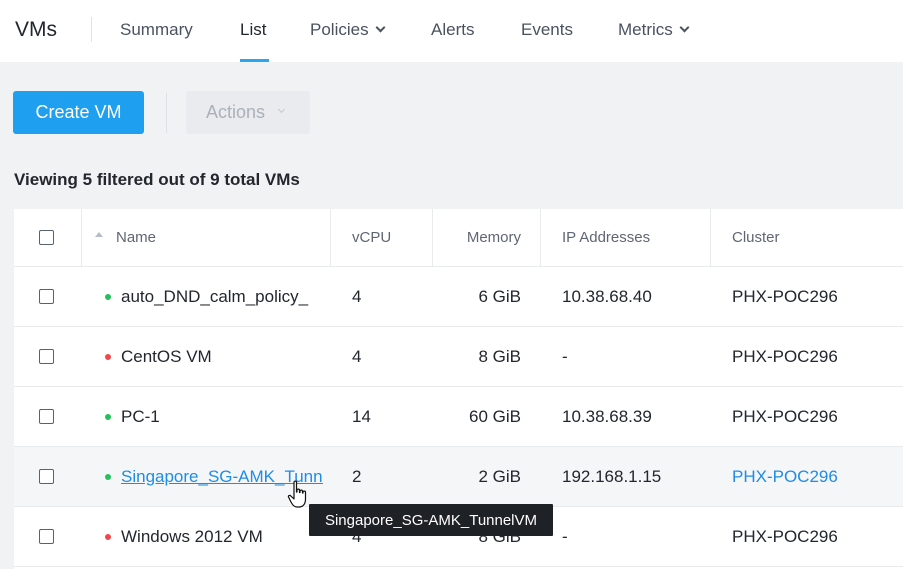 The image size is (903, 569). What do you see at coordinates (637, 237) in the screenshot?
I see `column-header-ip: IP Addresses` at bounding box center [637, 237].